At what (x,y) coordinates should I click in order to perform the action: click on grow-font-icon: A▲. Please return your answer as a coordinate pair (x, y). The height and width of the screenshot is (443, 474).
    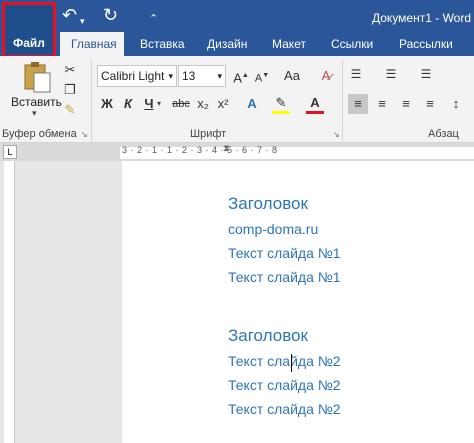
    Looking at the image, I should click on (241, 77).